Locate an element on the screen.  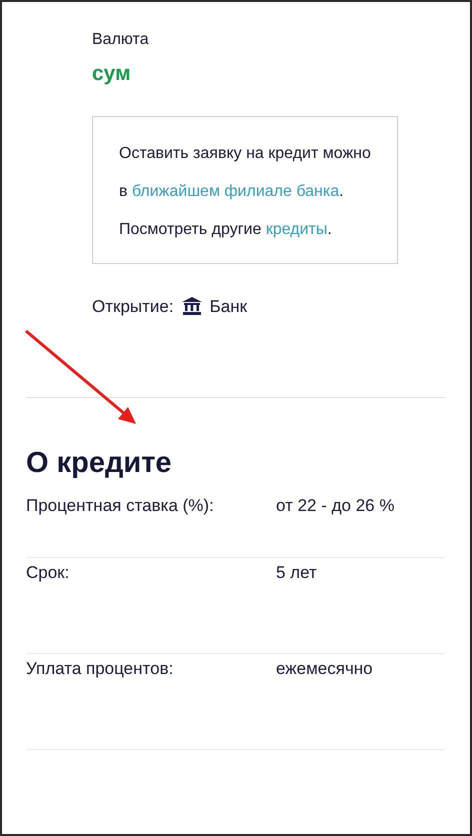
currency-value: сум is located at coordinates (112, 74).